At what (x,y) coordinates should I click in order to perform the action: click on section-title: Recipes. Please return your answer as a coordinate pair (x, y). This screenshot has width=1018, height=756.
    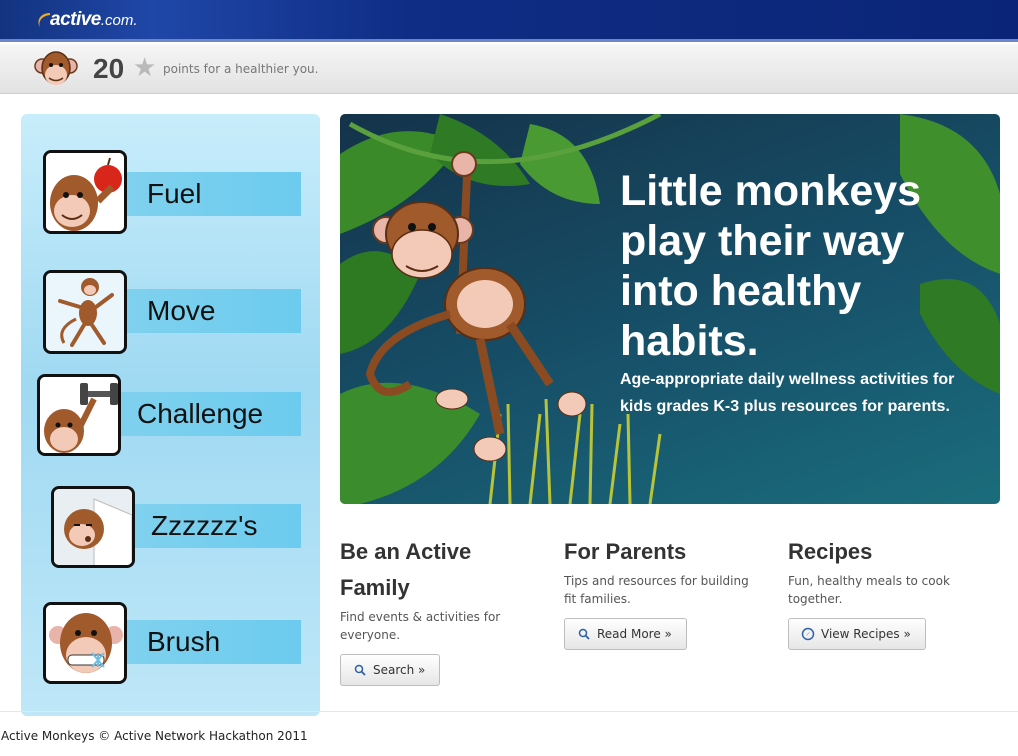
    Looking at the image, I should click on (830, 551).